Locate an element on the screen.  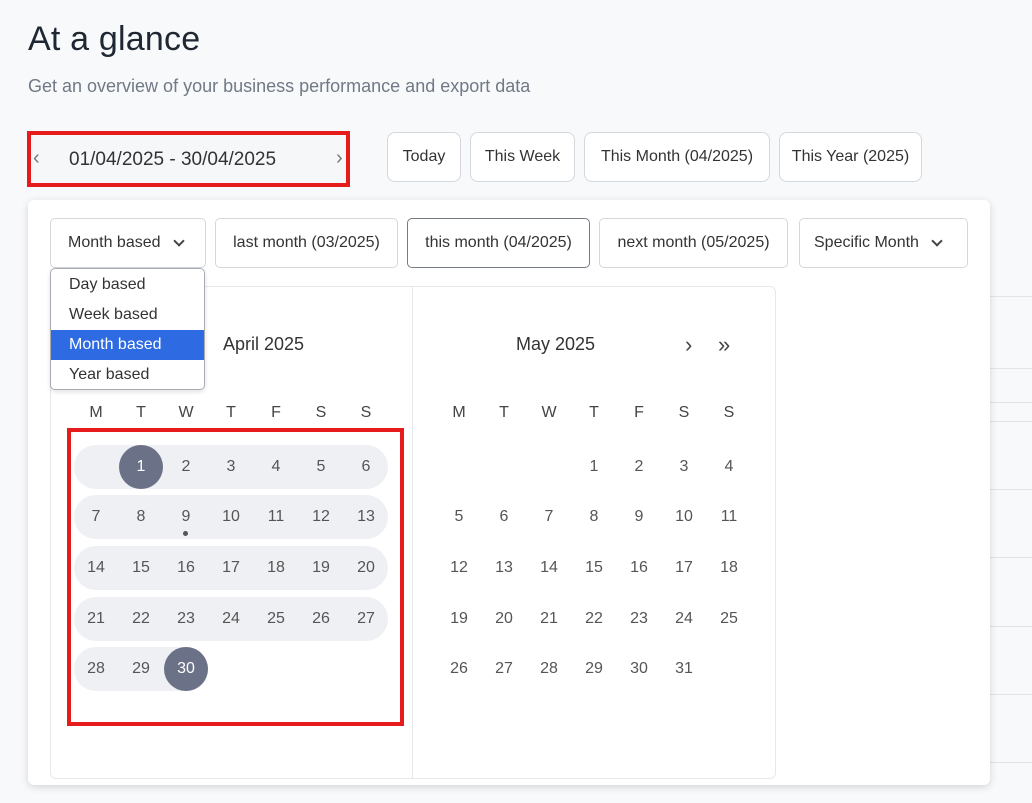
page-title: At a glance is located at coordinates (114, 39).